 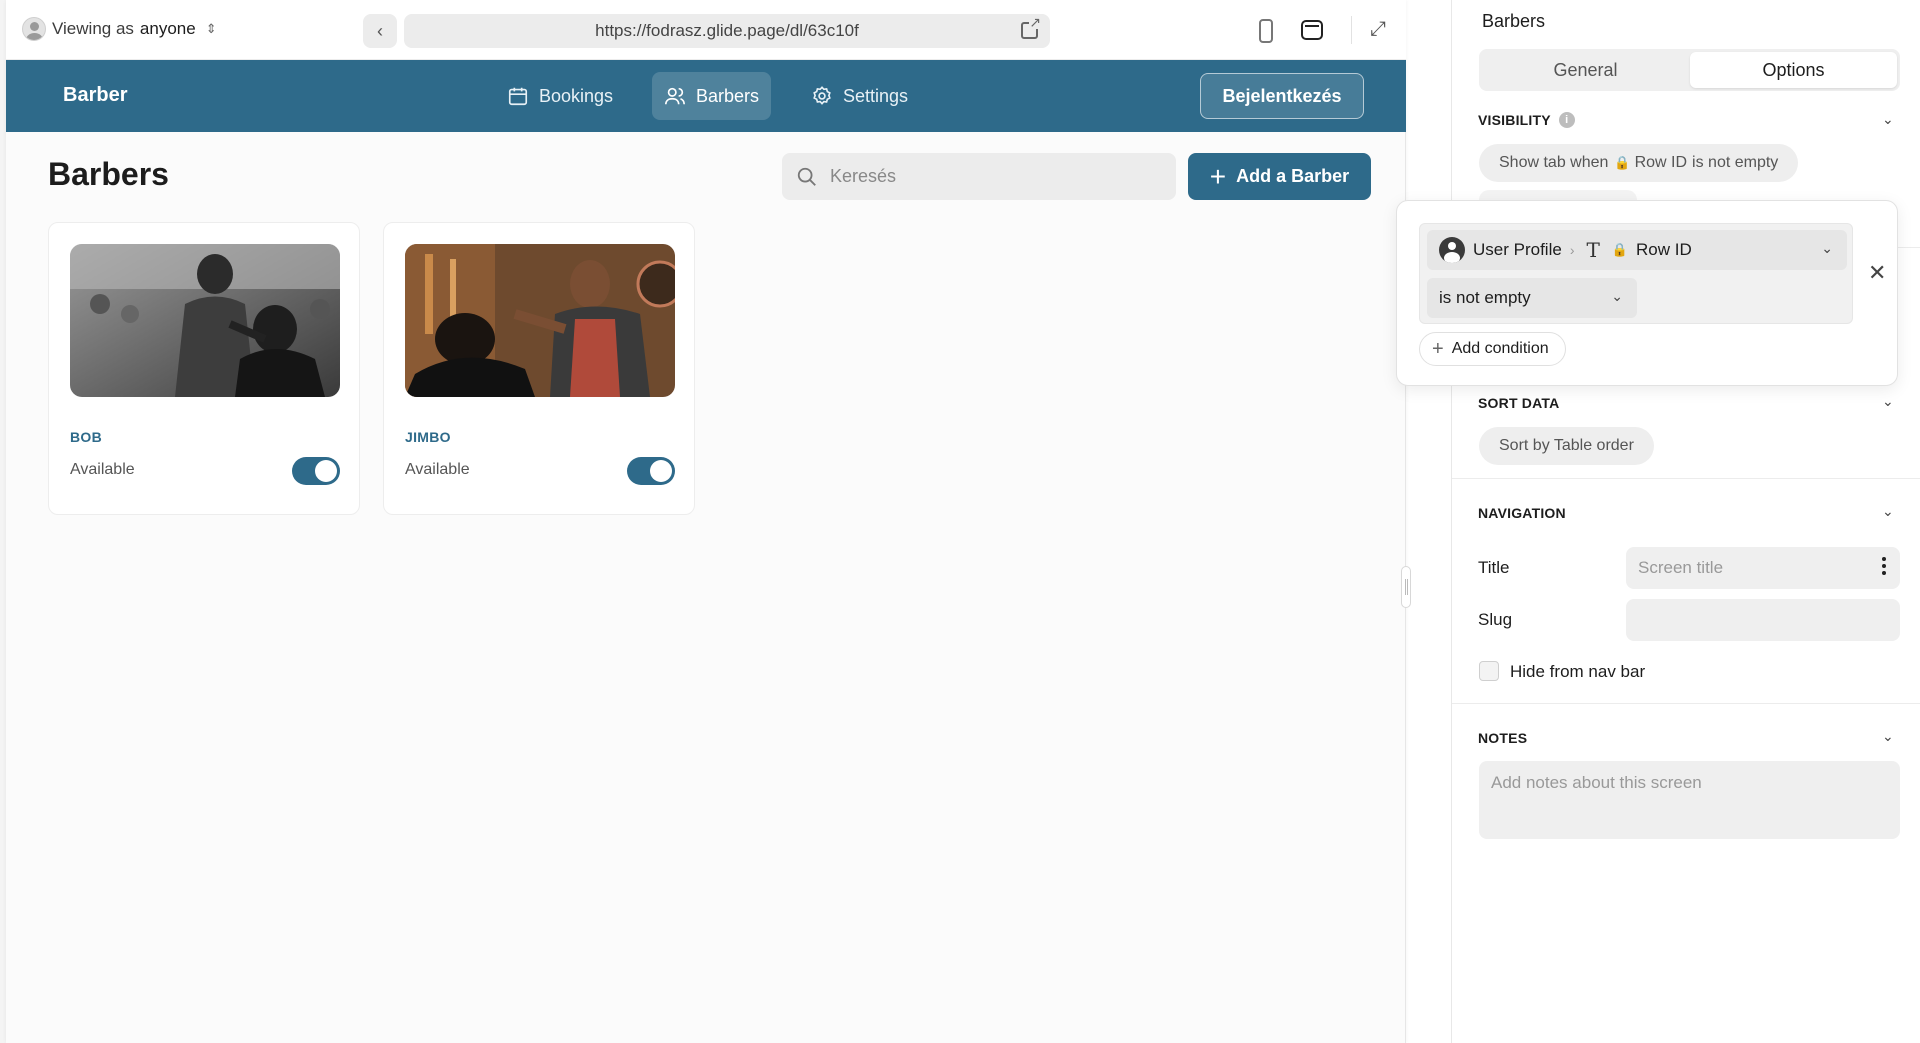 I want to click on slug-label: Slug, so click(x=1495, y=619).